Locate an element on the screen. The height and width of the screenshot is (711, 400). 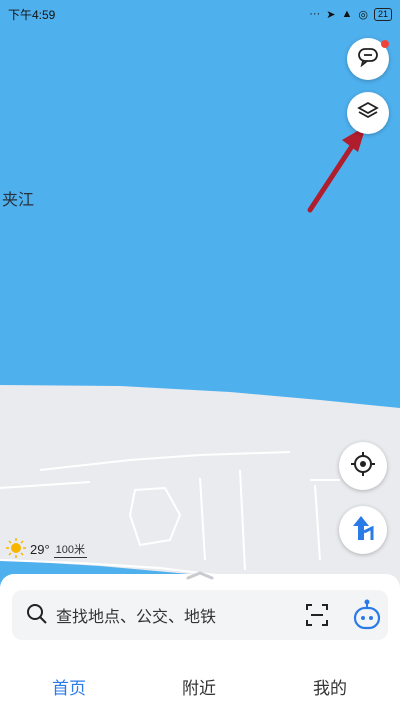
location-arrow-icon: ➤ is located at coordinates (331, 14).